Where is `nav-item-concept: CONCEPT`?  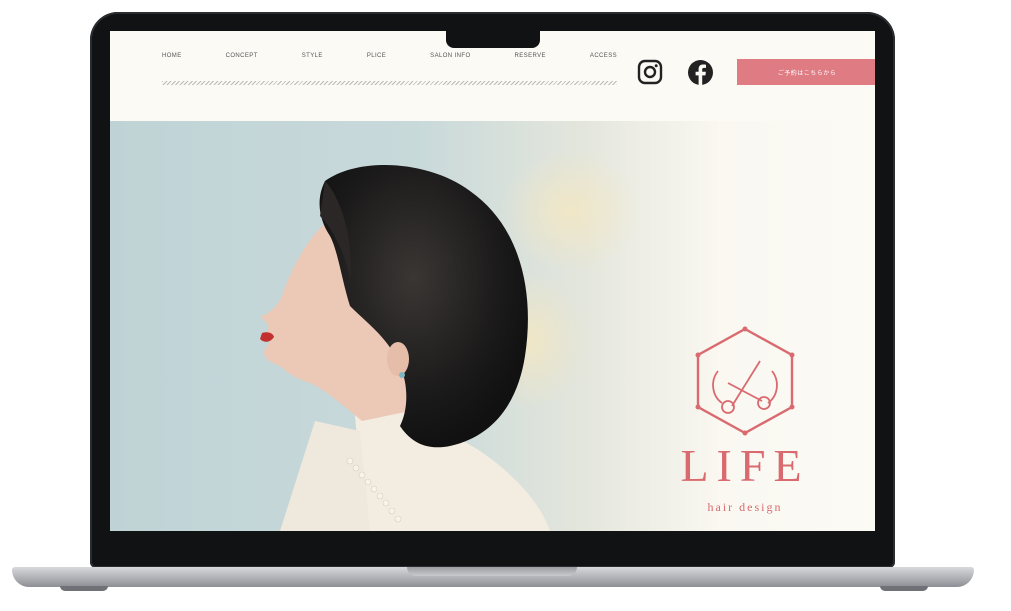 nav-item-concept: CONCEPT is located at coordinates (242, 56).